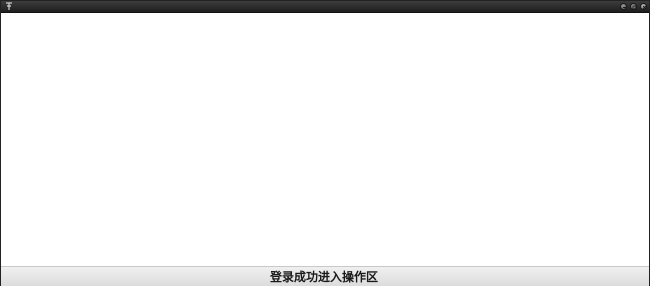  I want to click on close-button, so click(643, 6).